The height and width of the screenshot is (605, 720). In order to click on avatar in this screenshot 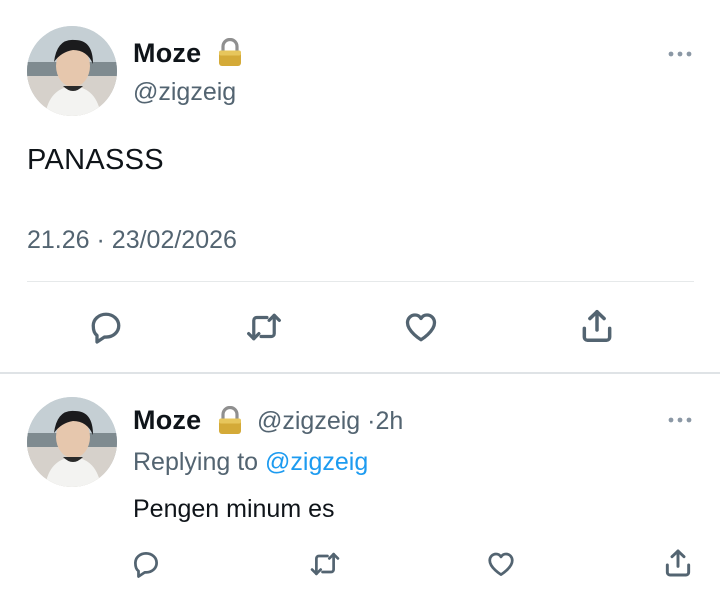, I will do `click(72, 71)`.